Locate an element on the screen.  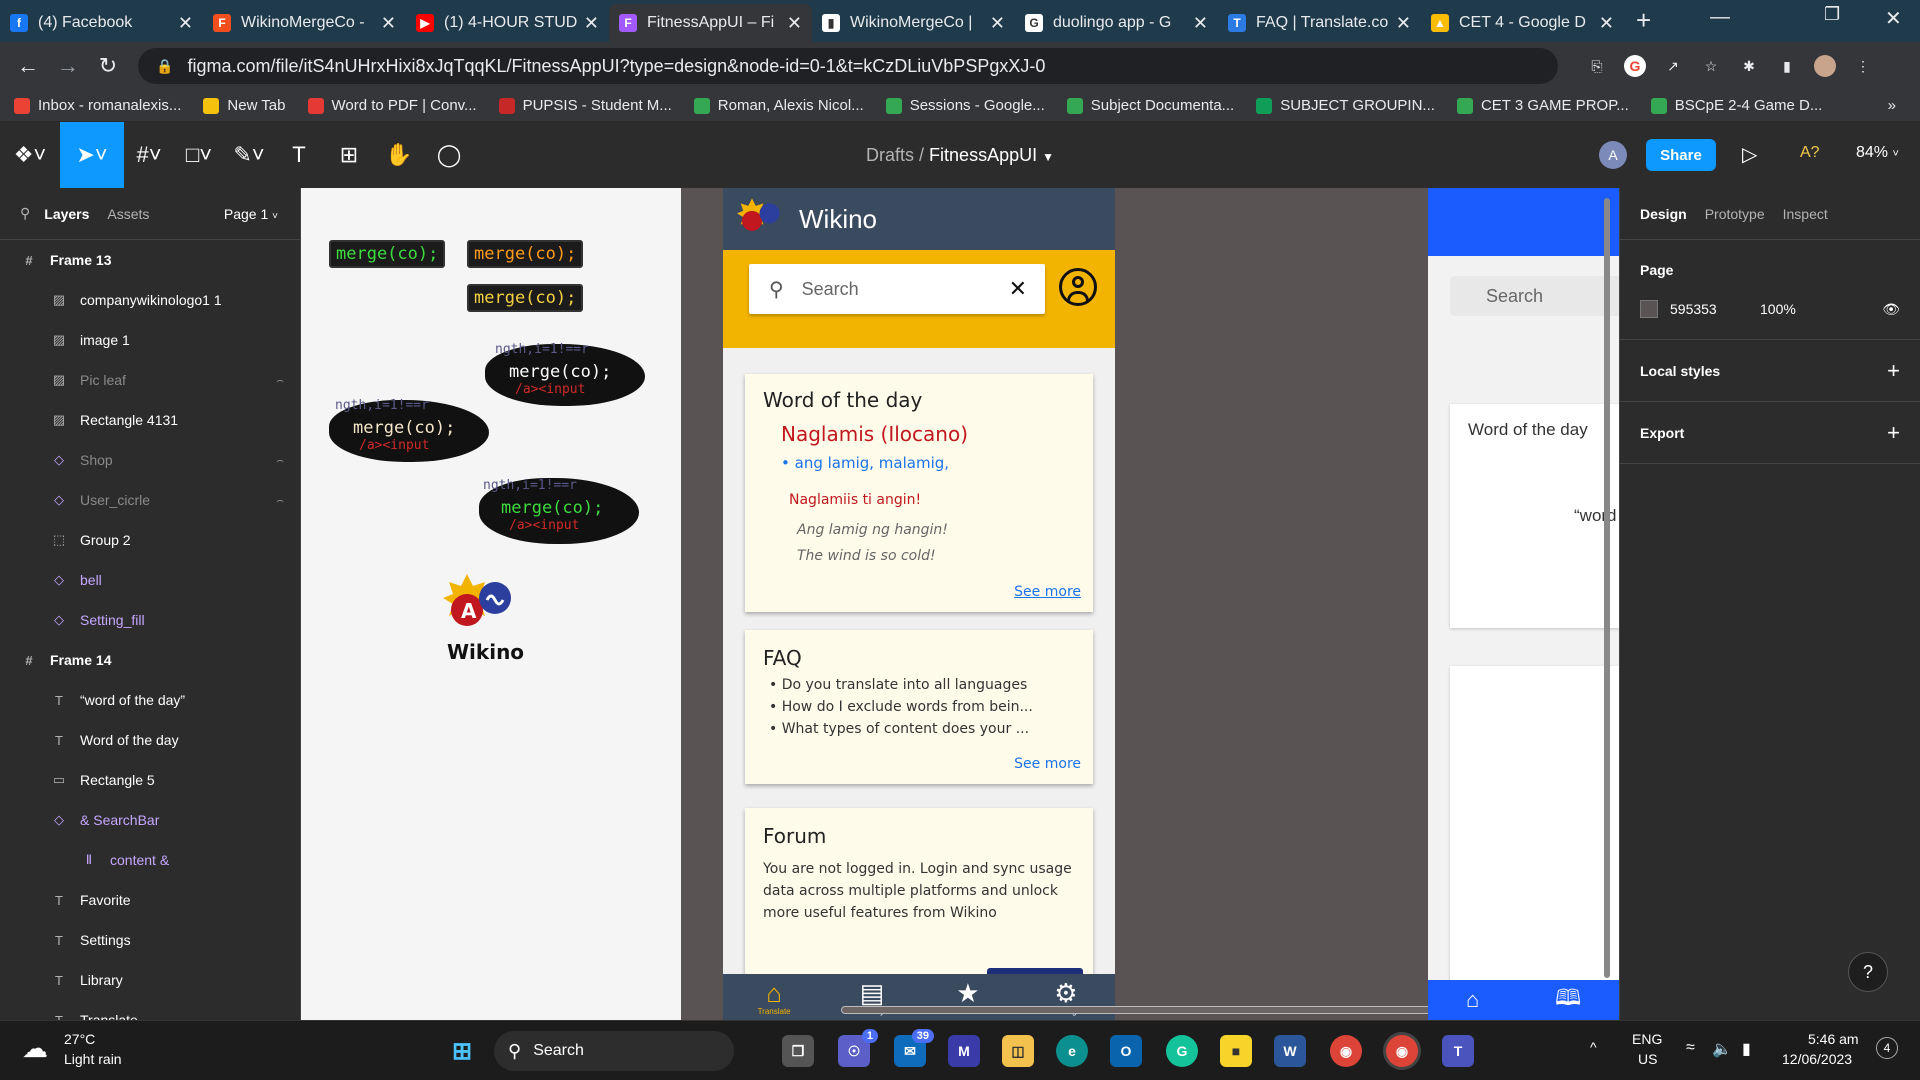
language-indicator: ENG is located at coordinates (1647, 1039).